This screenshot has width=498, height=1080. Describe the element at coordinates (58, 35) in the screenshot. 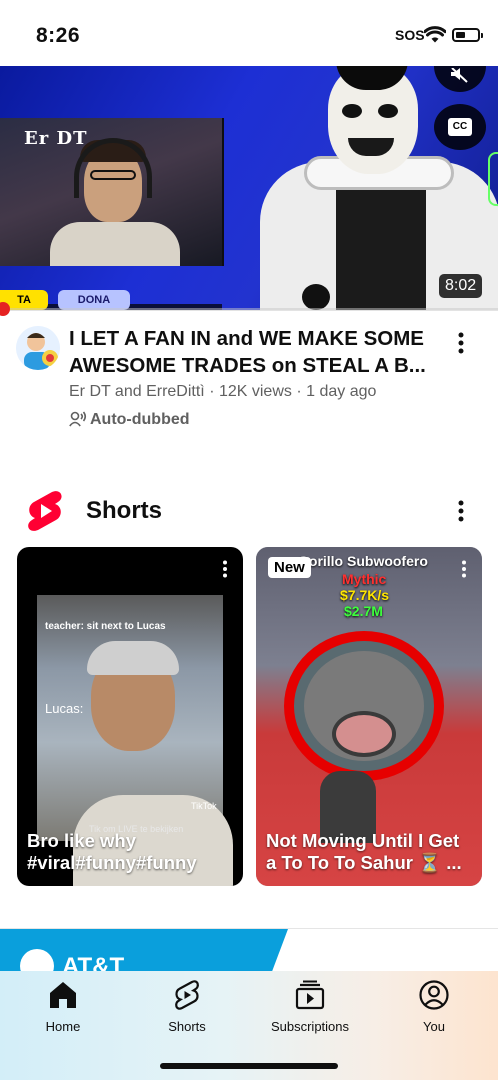

I see `status-time: 8:26` at that location.